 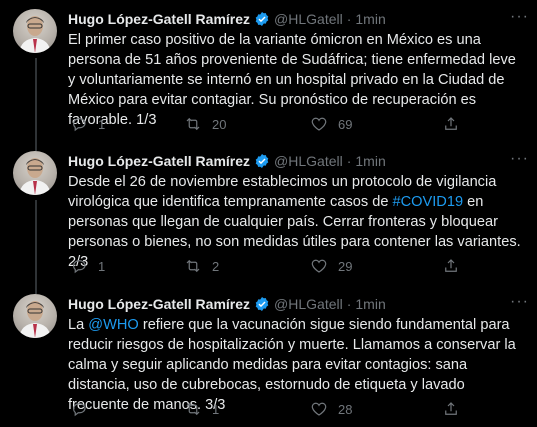 I want to click on like-button: 29, so click(x=331, y=266).